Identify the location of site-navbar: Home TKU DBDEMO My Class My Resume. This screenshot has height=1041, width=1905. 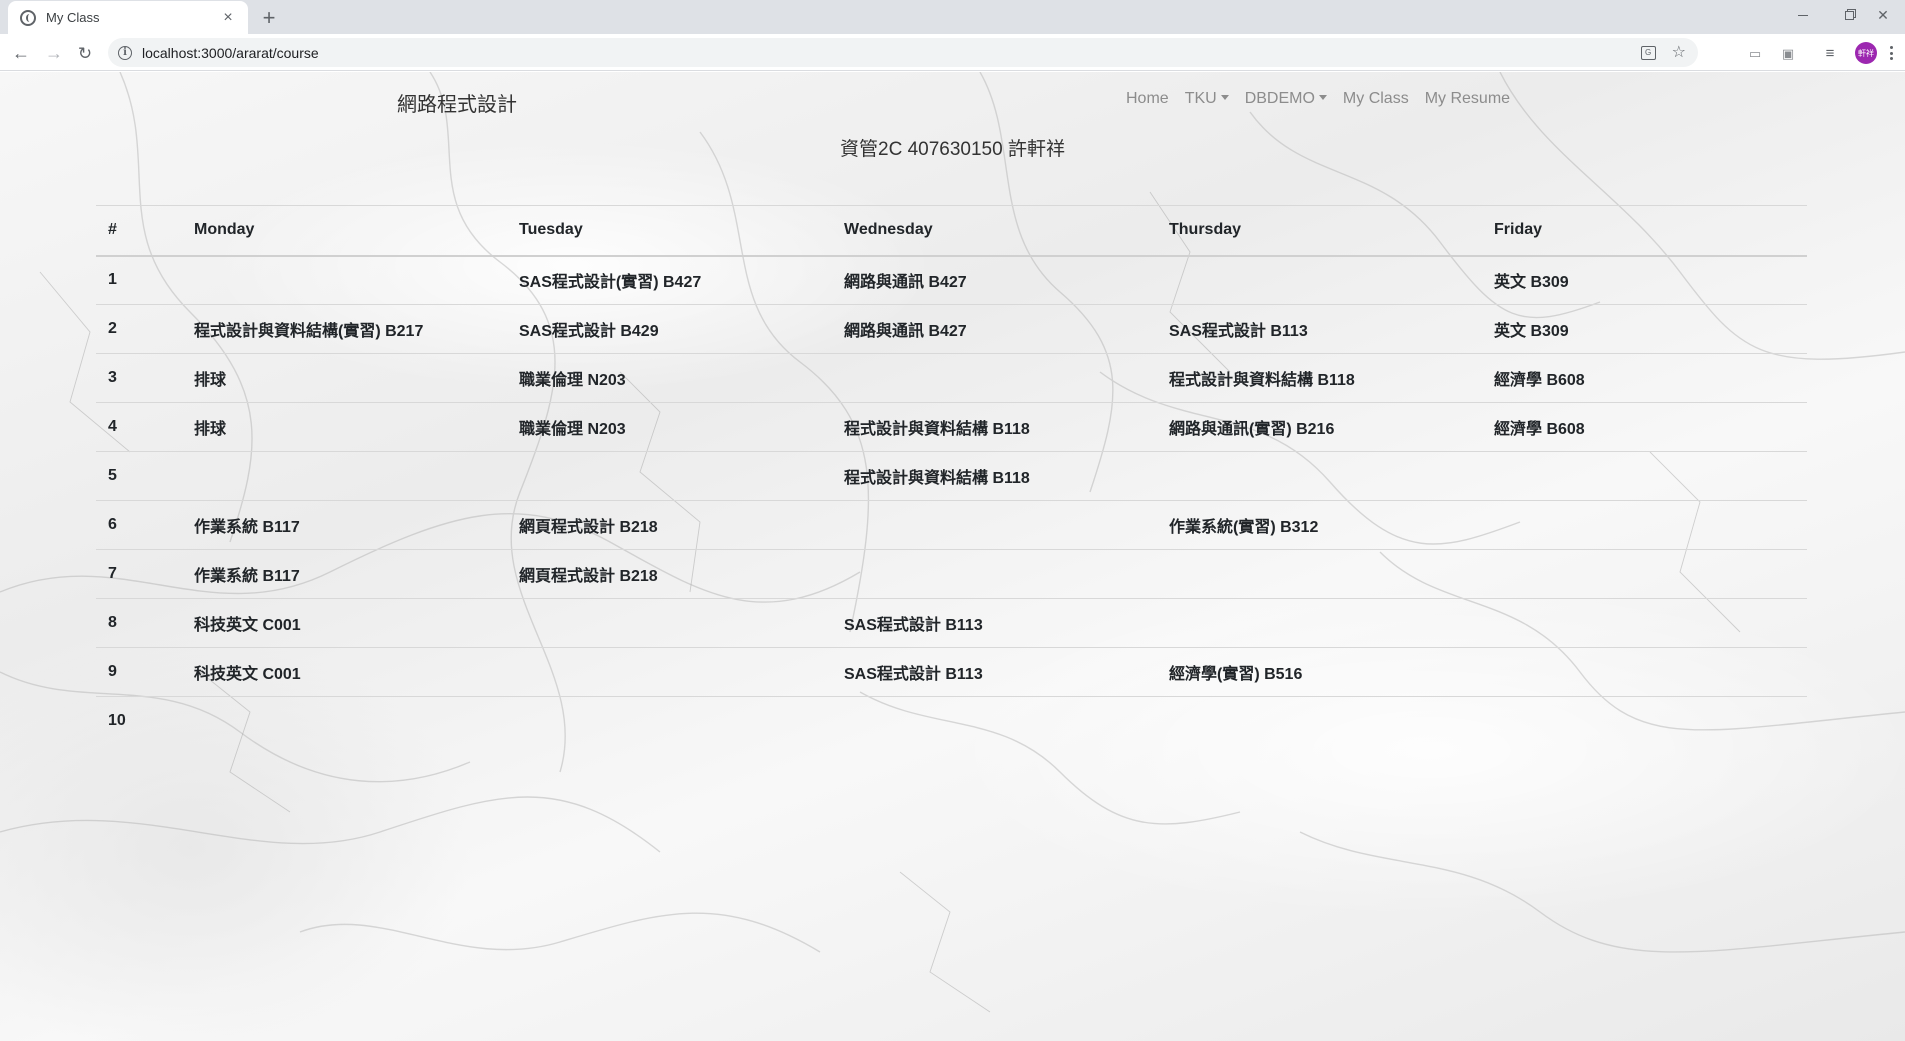
(1318, 99).